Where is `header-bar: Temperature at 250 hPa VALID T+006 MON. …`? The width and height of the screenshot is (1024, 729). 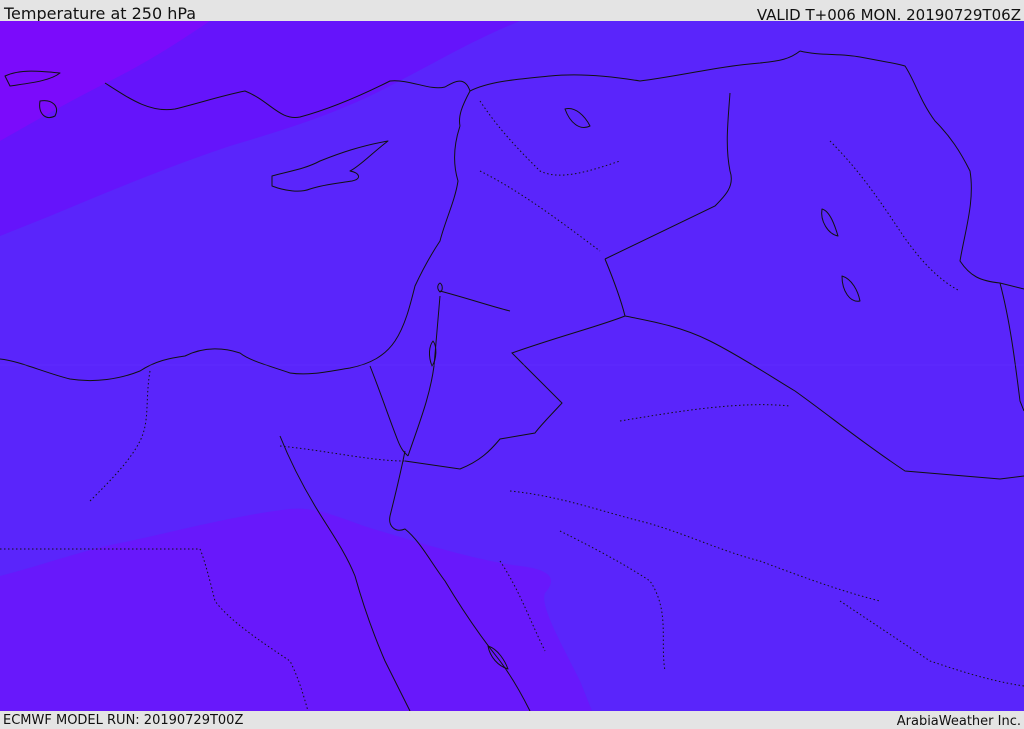 header-bar: Temperature at 250 hPa VALID T+006 MON. … is located at coordinates (512, 12).